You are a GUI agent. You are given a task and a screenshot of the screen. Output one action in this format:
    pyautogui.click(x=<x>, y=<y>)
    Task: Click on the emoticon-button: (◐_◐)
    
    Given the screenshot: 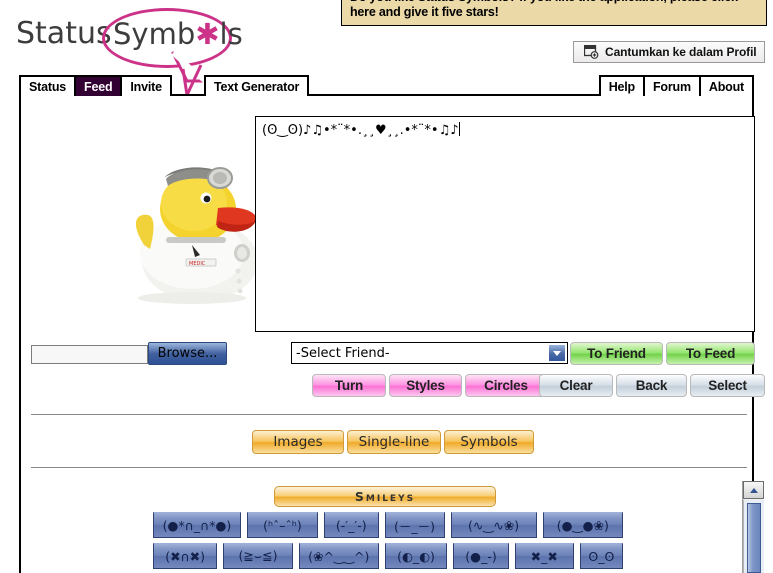 What is the action you would take?
    pyautogui.click(x=416, y=556)
    